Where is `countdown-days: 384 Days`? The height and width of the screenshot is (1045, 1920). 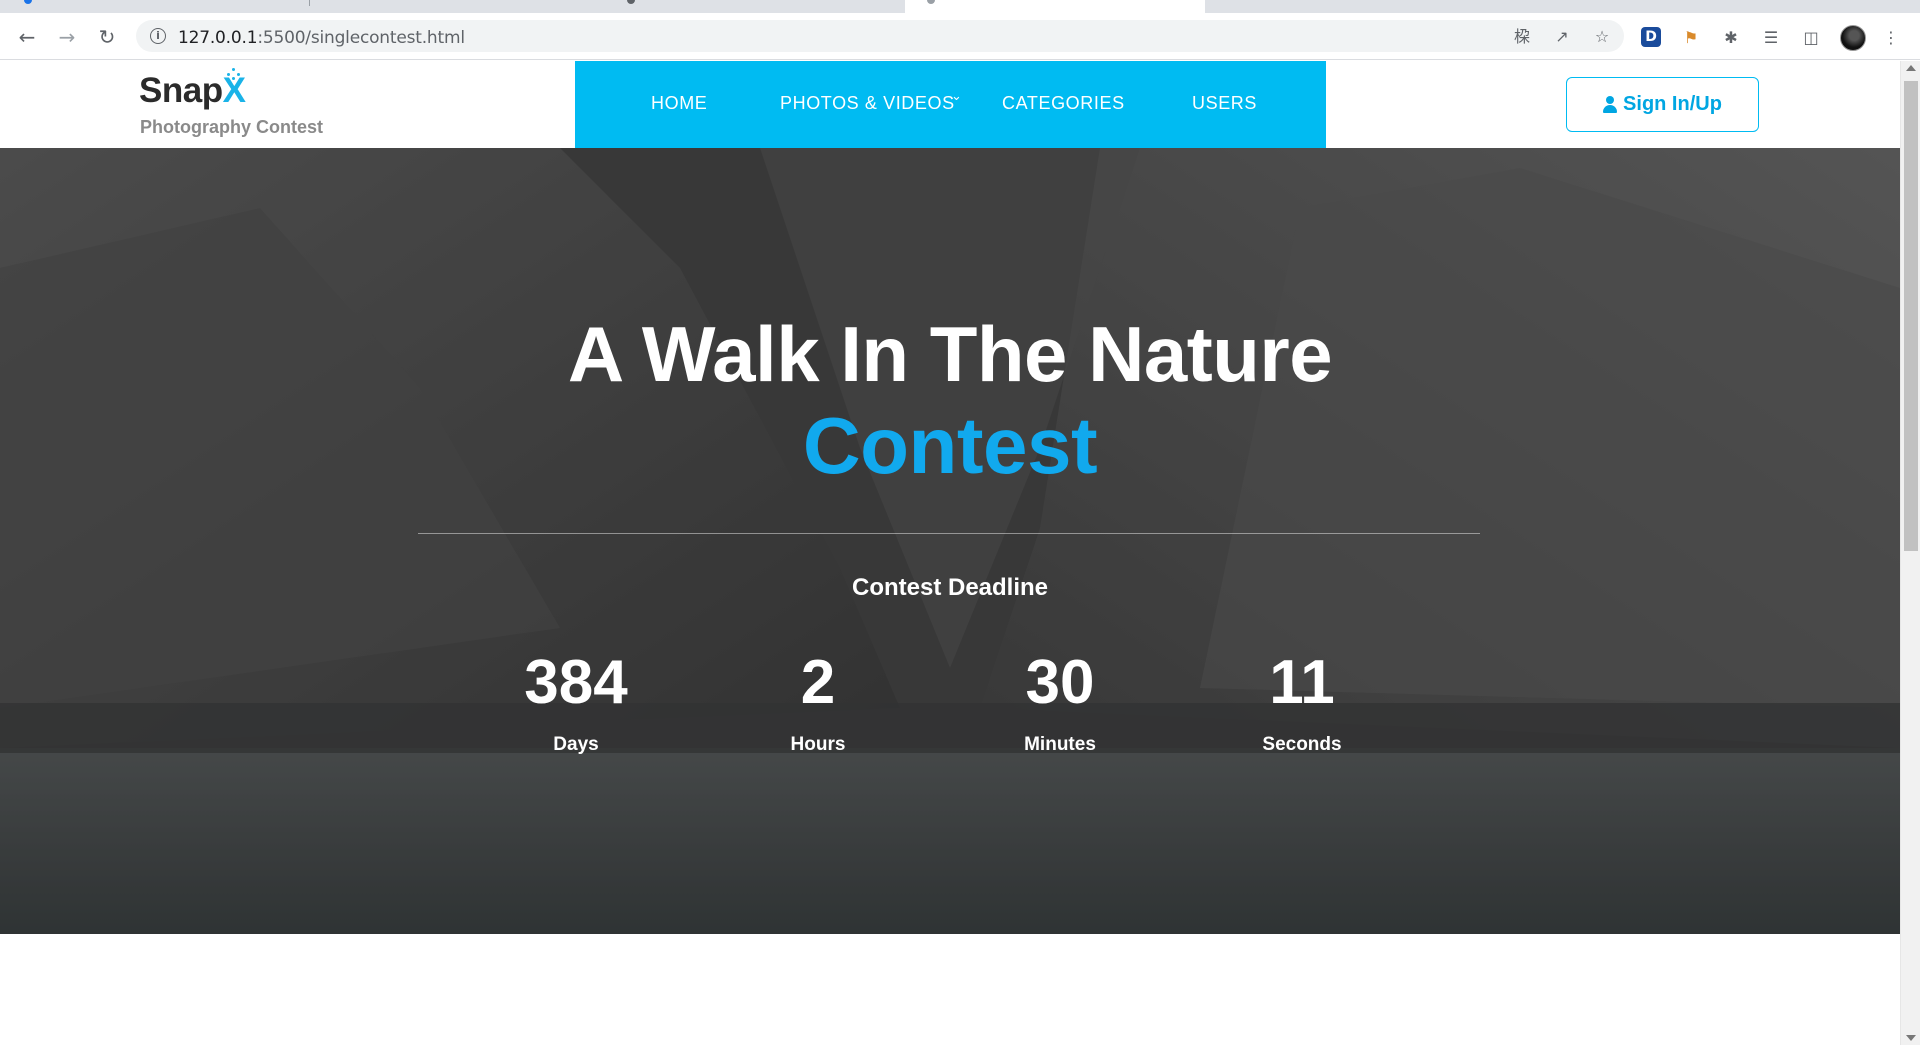
countdown-days: 384 Days is located at coordinates (576, 702).